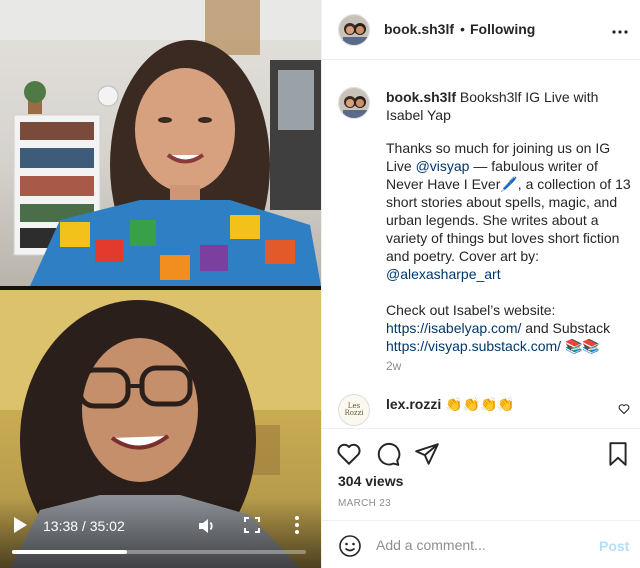 Image resolution: width=640 pixels, height=568 pixels. I want to click on heart-icon, so click(349, 454).